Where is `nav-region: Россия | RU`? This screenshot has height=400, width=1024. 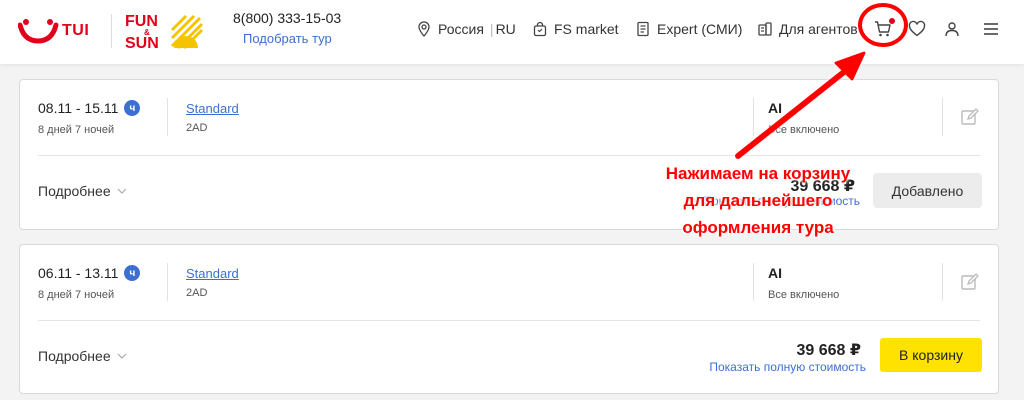 nav-region: Россия | RU is located at coordinates (466, 29).